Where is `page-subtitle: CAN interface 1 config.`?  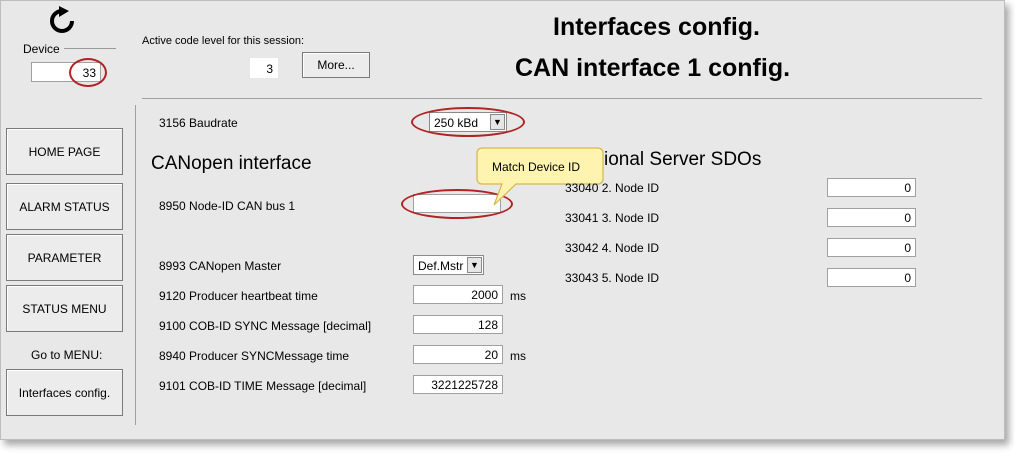
page-subtitle: CAN interface 1 config. is located at coordinates (653, 68).